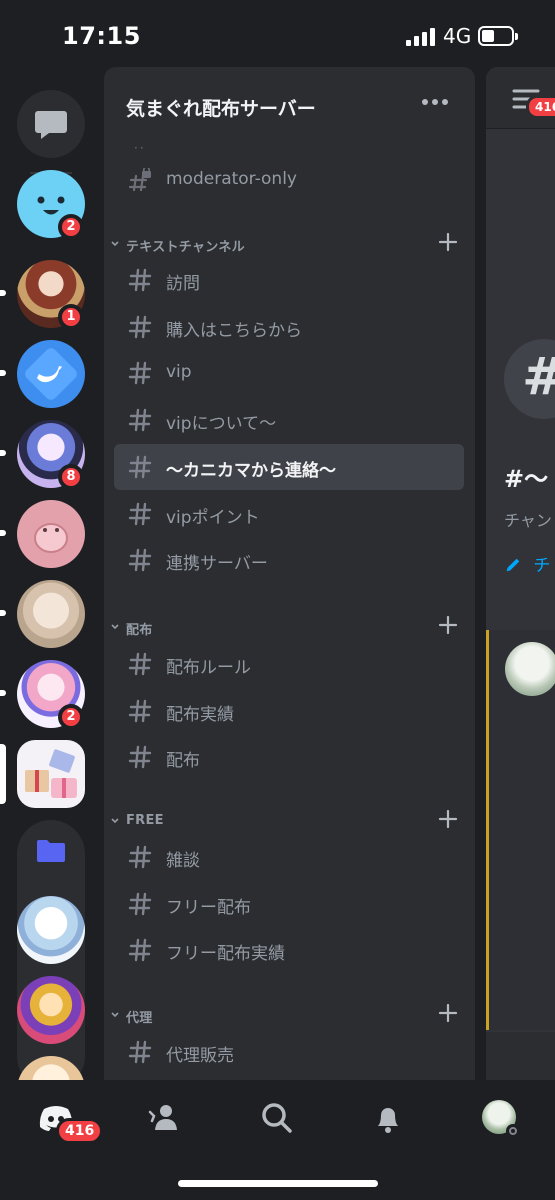  I want to click on network-label: 4G, so click(457, 36).